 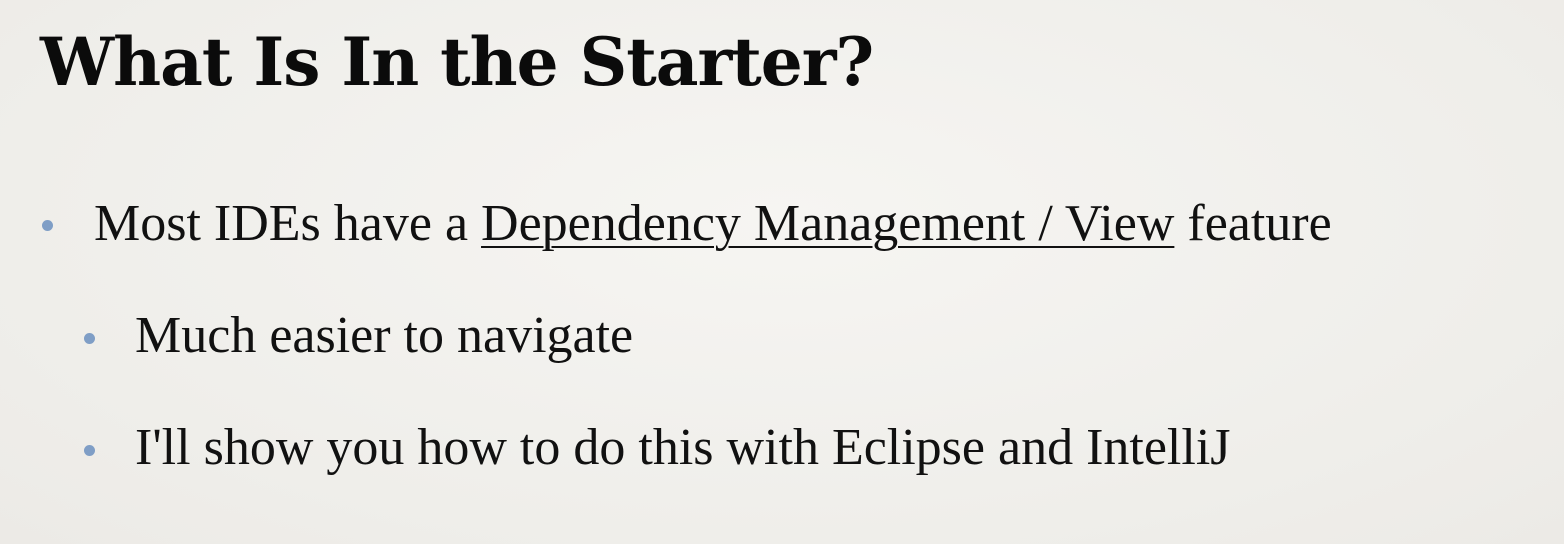 I want to click on bullet-dot, so click(x=47, y=225).